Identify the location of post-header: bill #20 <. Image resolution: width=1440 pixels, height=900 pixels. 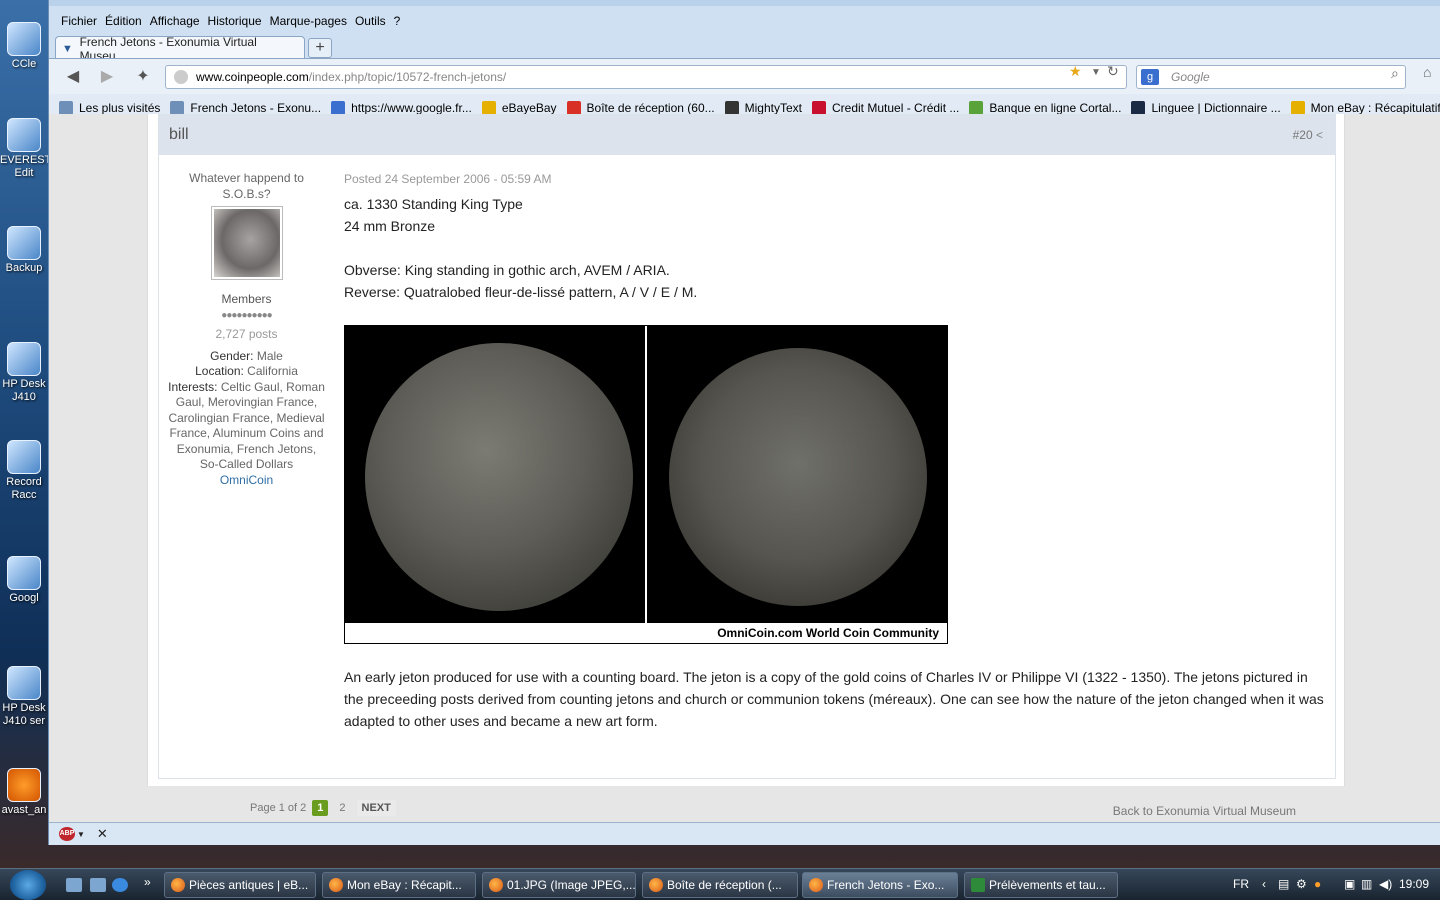
(747, 135).